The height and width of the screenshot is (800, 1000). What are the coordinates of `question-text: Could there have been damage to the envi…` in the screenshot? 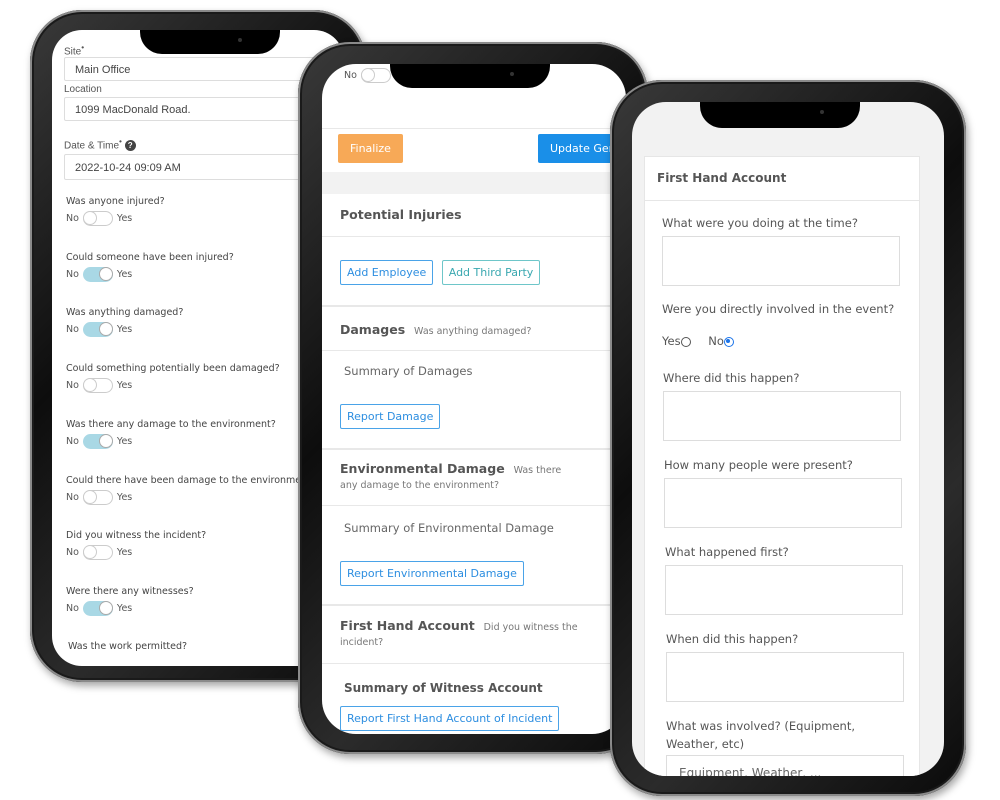 It's located at (191, 480).